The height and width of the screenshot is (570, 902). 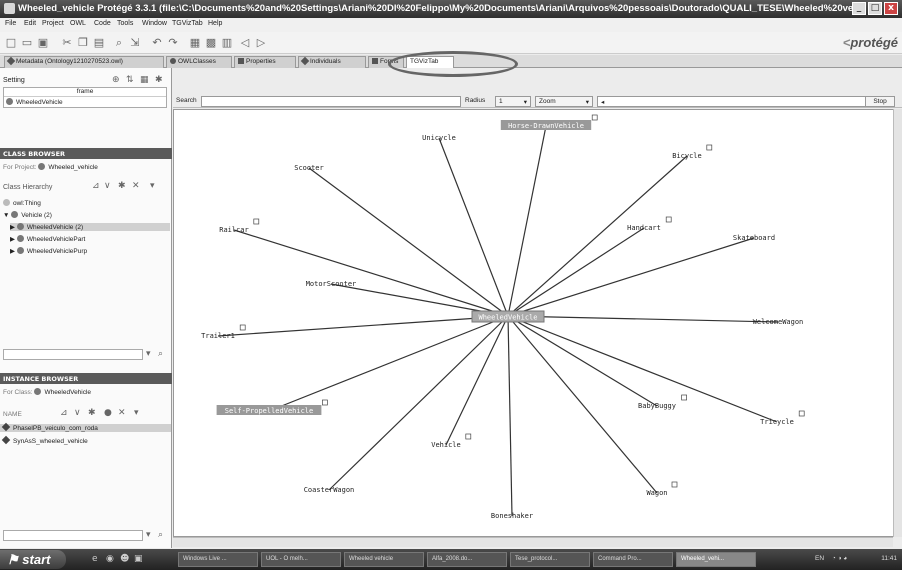 I want to click on class-search-dropdown-icon: ▾, so click(x=148, y=354).